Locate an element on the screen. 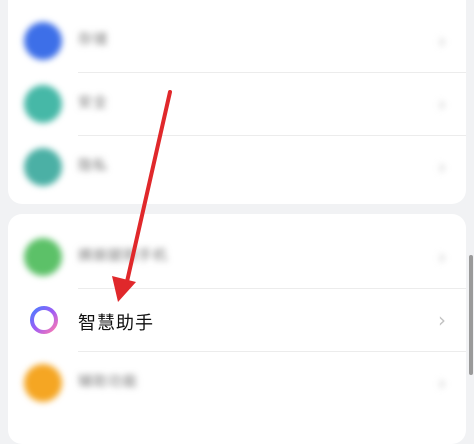 Image resolution: width=474 pixels, height=444 pixels. ring-icon is located at coordinates (44, 320).